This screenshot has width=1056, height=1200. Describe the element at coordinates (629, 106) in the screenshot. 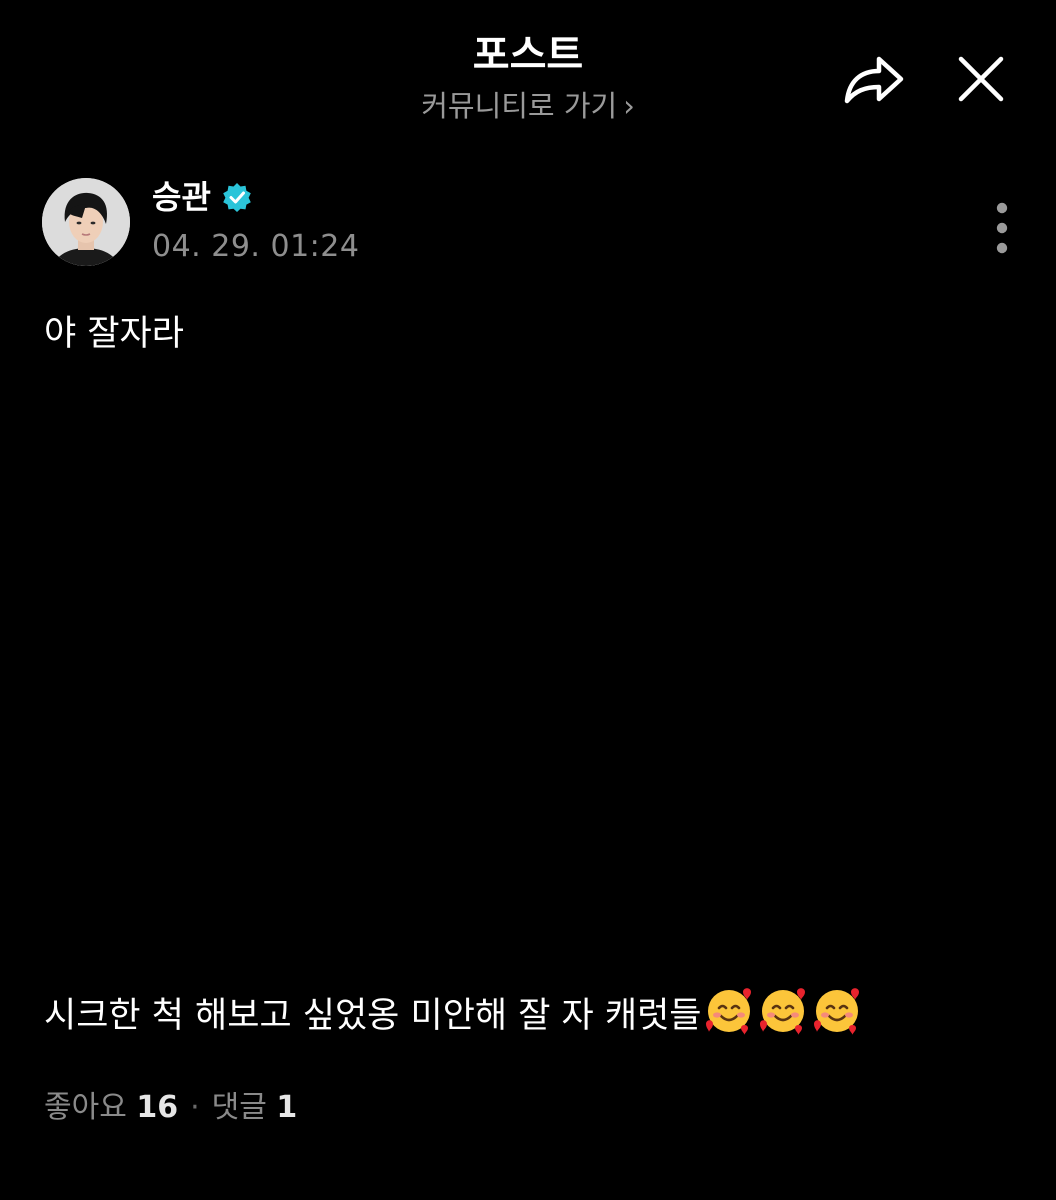

I see `chevron-right-icon: ›` at that location.